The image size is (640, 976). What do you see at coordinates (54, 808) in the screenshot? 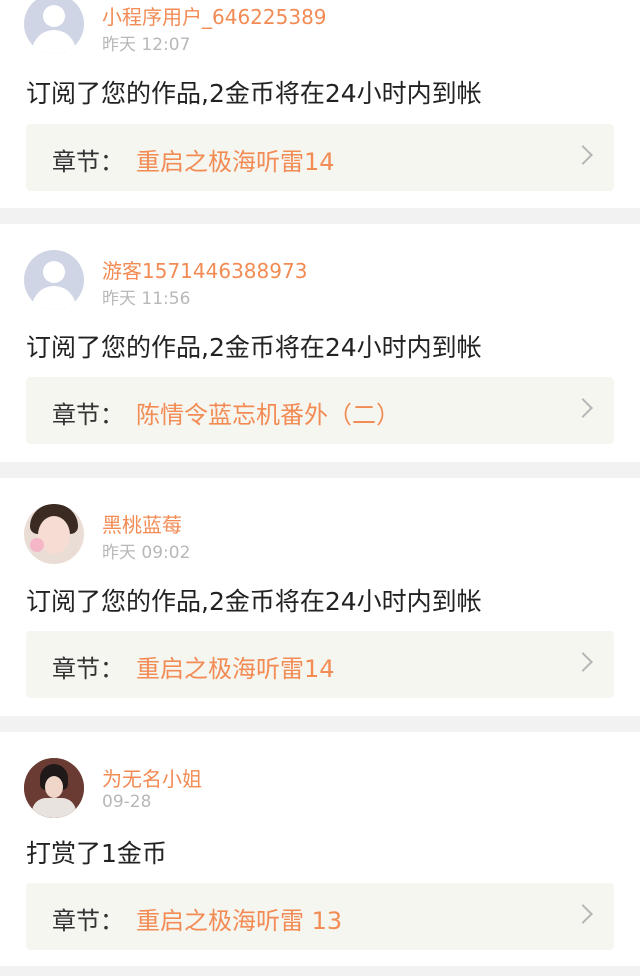
I see `avatar-robe-shape` at bounding box center [54, 808].